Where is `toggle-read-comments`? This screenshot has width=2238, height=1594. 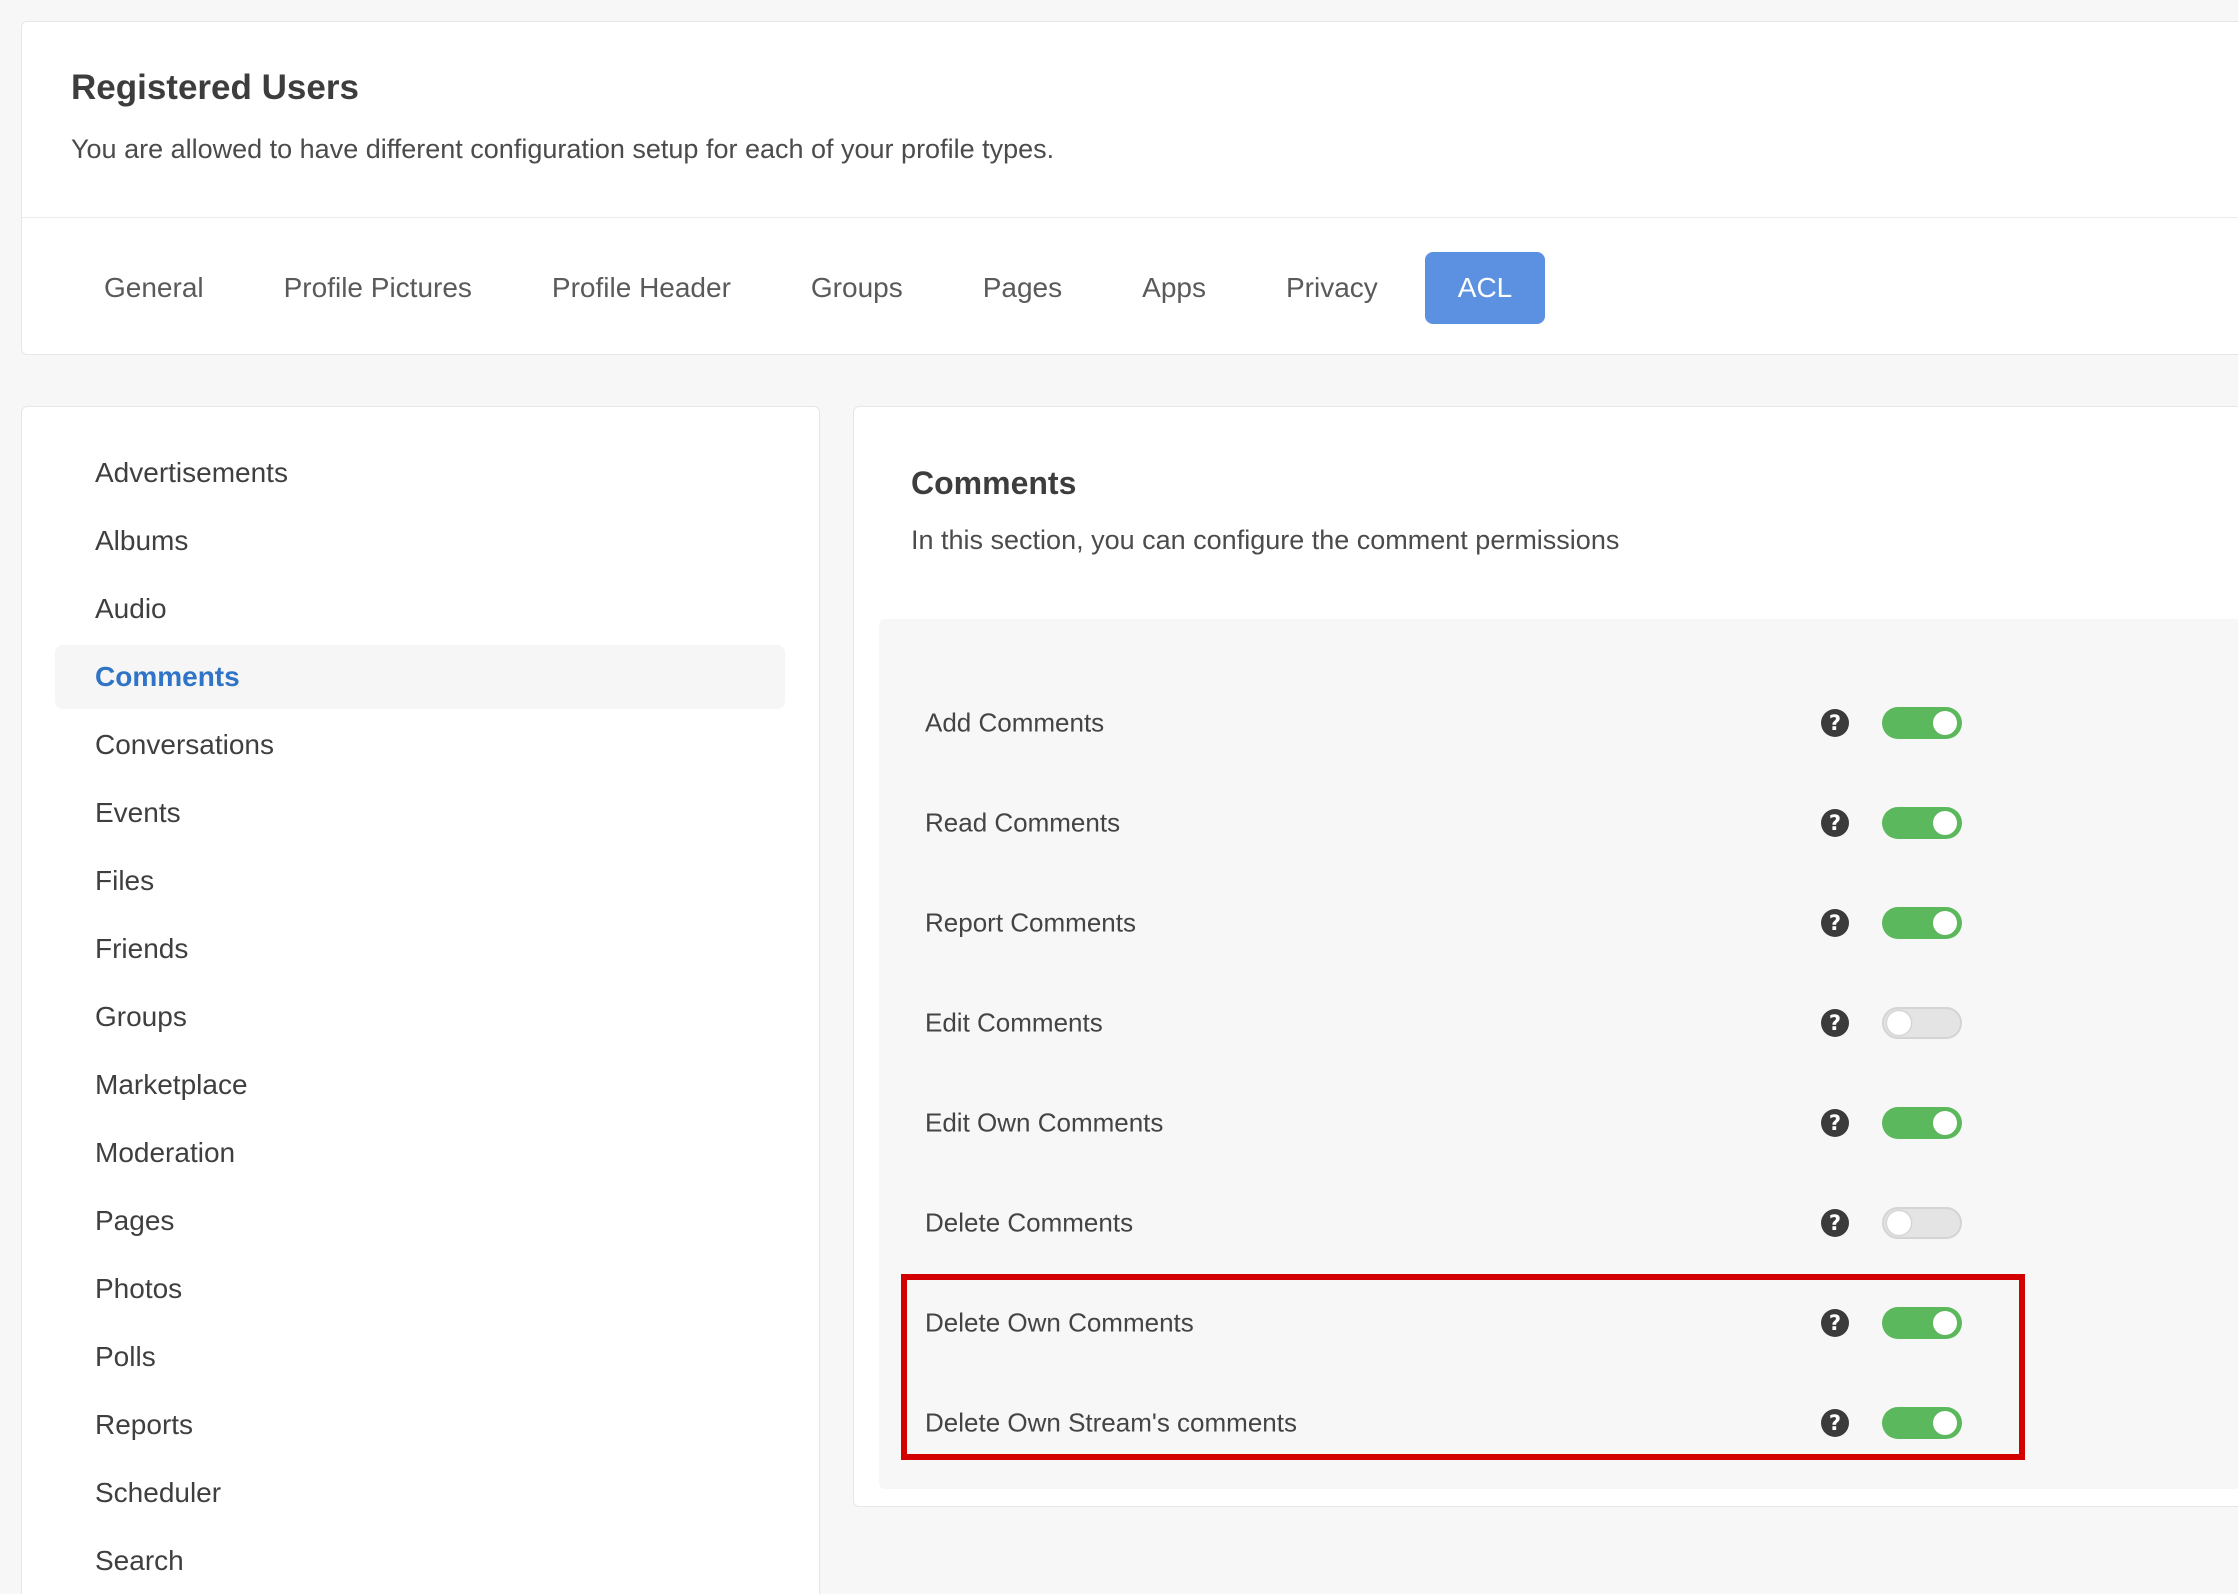 toggle-read-comments is located at coordinates (1922, 823).